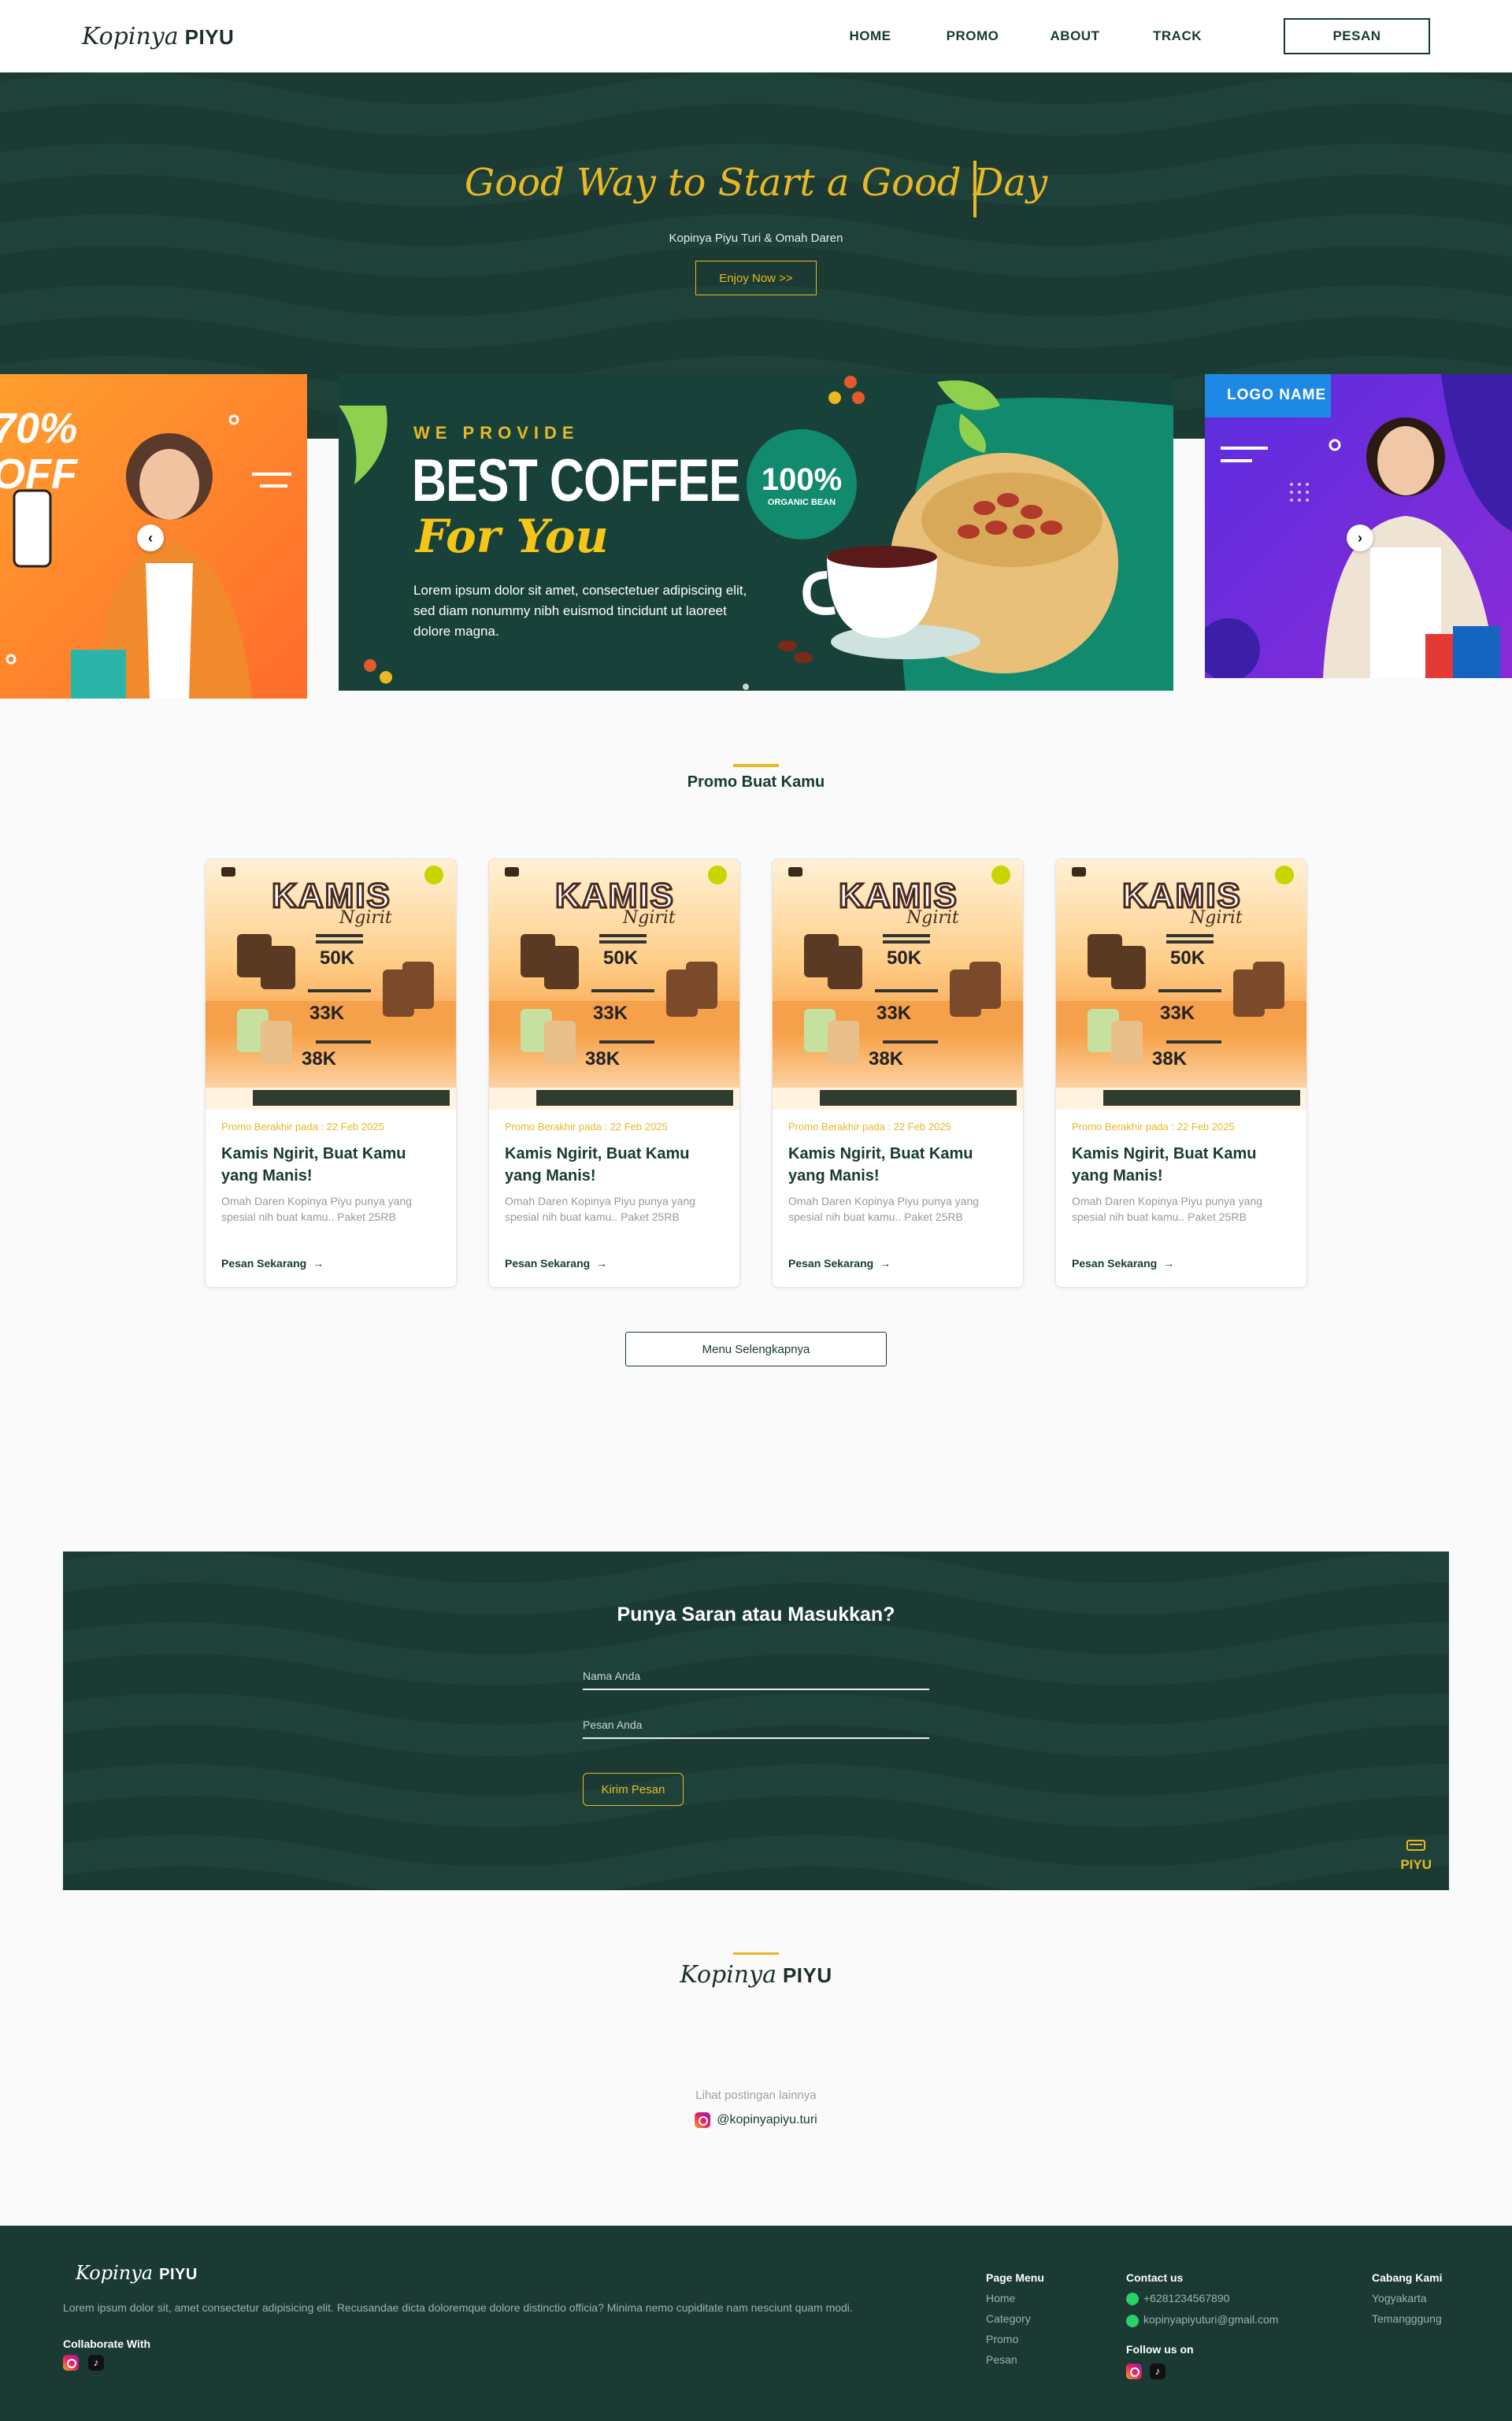  Describe the element at coordinates (512, 536) in the screenshot. I see `banner-script: For You` at that location.